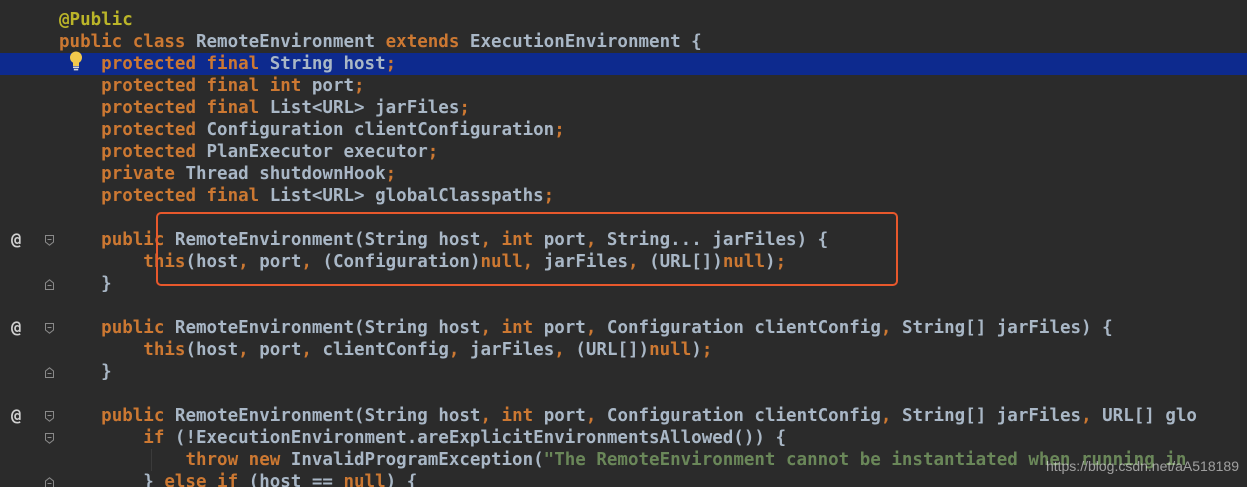 Image resolution: width=1247 pixels, height=487 pixels. I want to click on code-token: List<URL> globalClasspaths, so click(406, 196).